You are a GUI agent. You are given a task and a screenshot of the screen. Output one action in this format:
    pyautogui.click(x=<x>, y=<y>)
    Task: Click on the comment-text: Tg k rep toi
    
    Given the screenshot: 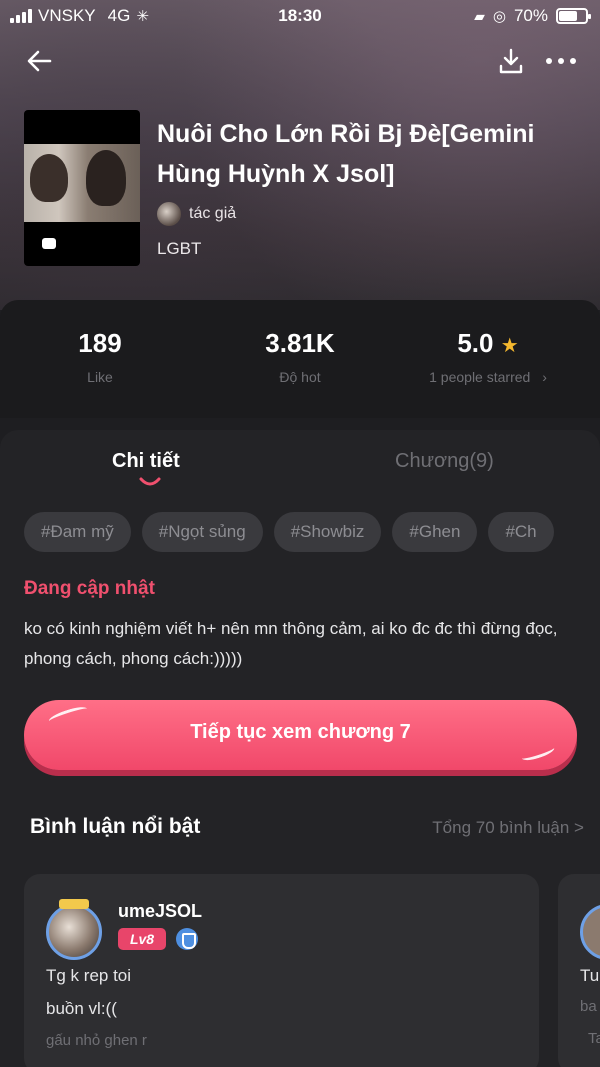 What is the action you would take?
    pyautogui.click(x=89, y=975)
    